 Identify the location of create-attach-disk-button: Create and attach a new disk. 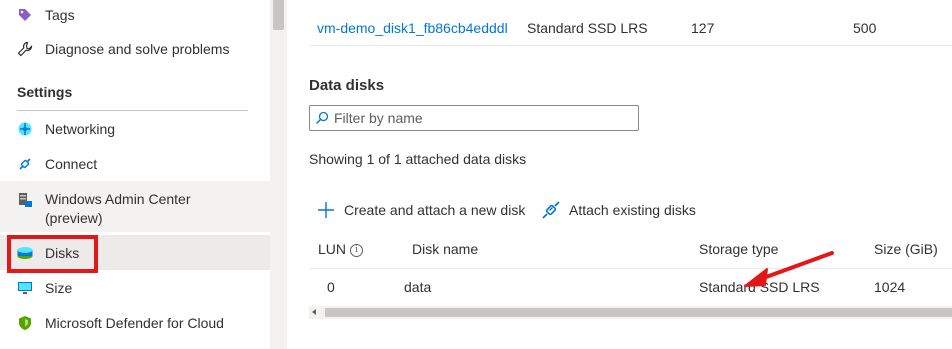
(420, 210).